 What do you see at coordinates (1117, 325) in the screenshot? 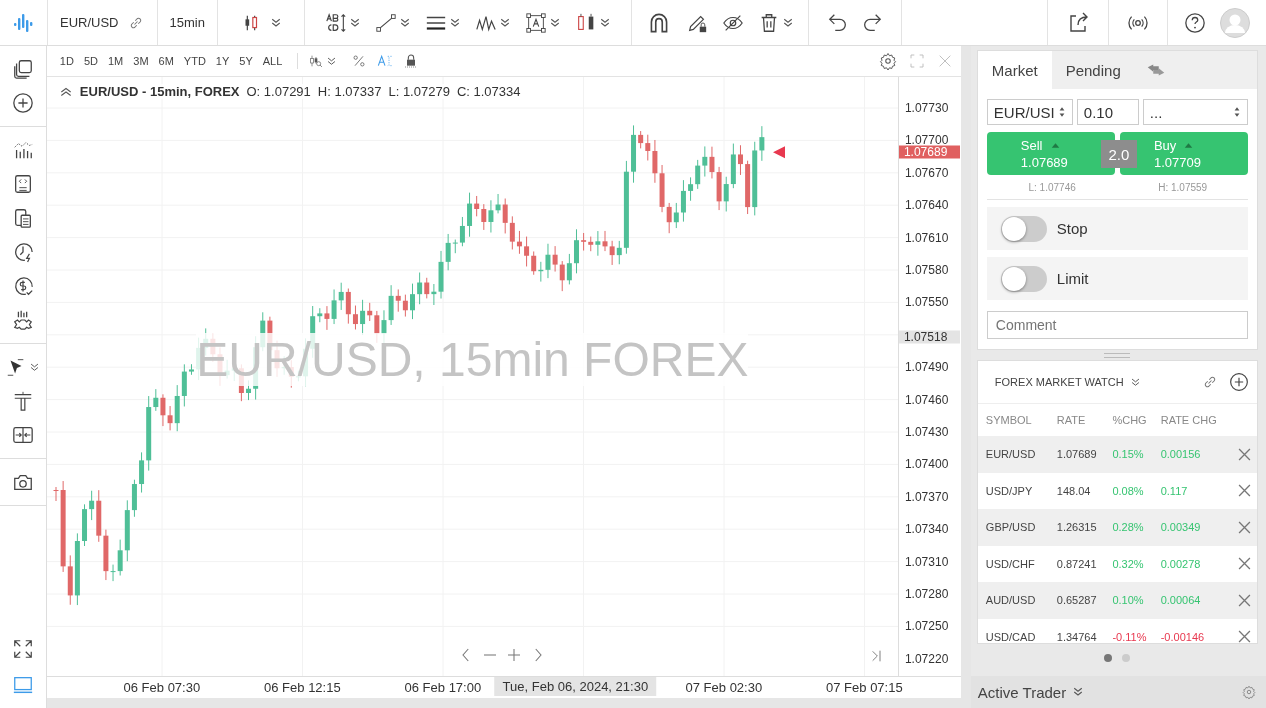
I see `comment-field: Comment` at bounding box center [1117, 325].